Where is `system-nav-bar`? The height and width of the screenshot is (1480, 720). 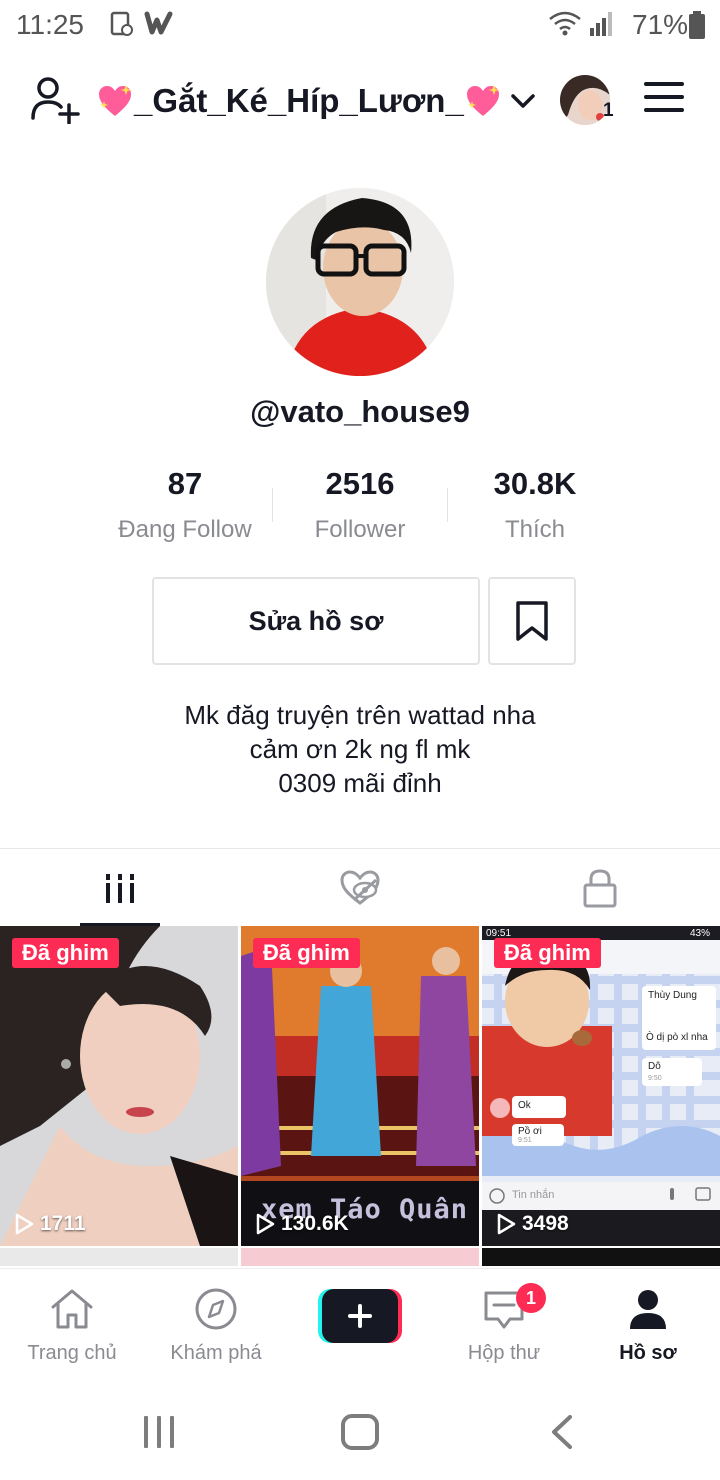 system-nav-bar is located at coordinates (360, 1430).